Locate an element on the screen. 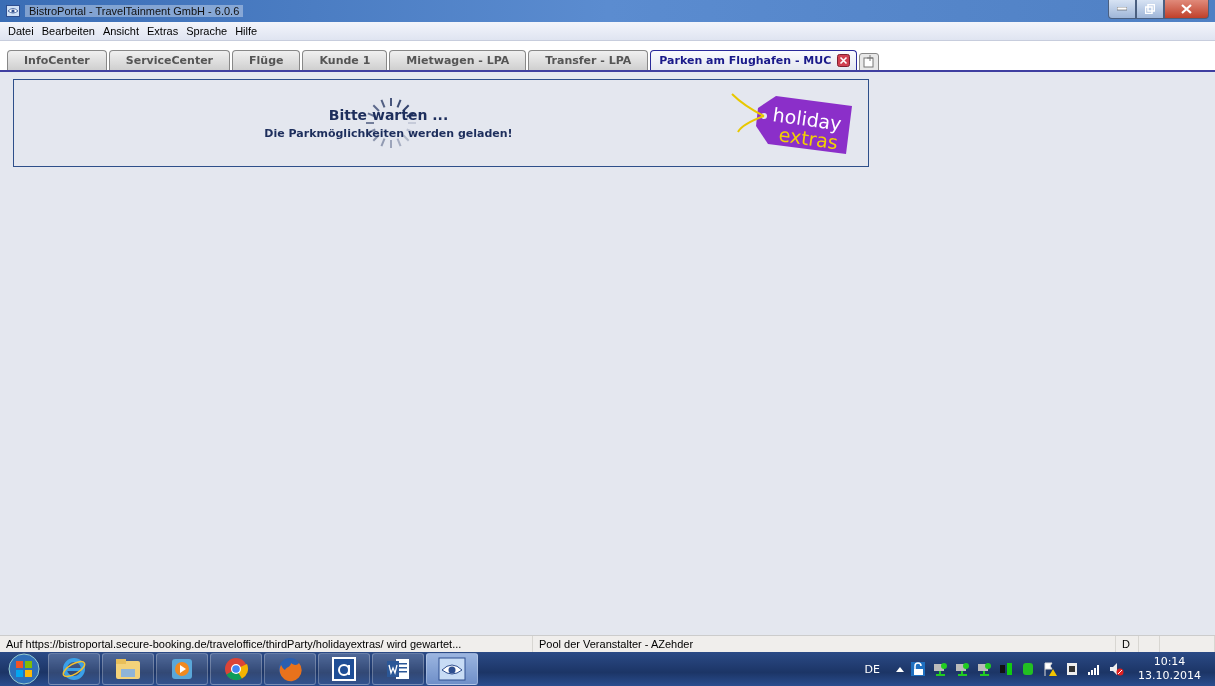 This screenshot has width=1215, height=686. mail-lock-icon is located at coordinates (918, 669).